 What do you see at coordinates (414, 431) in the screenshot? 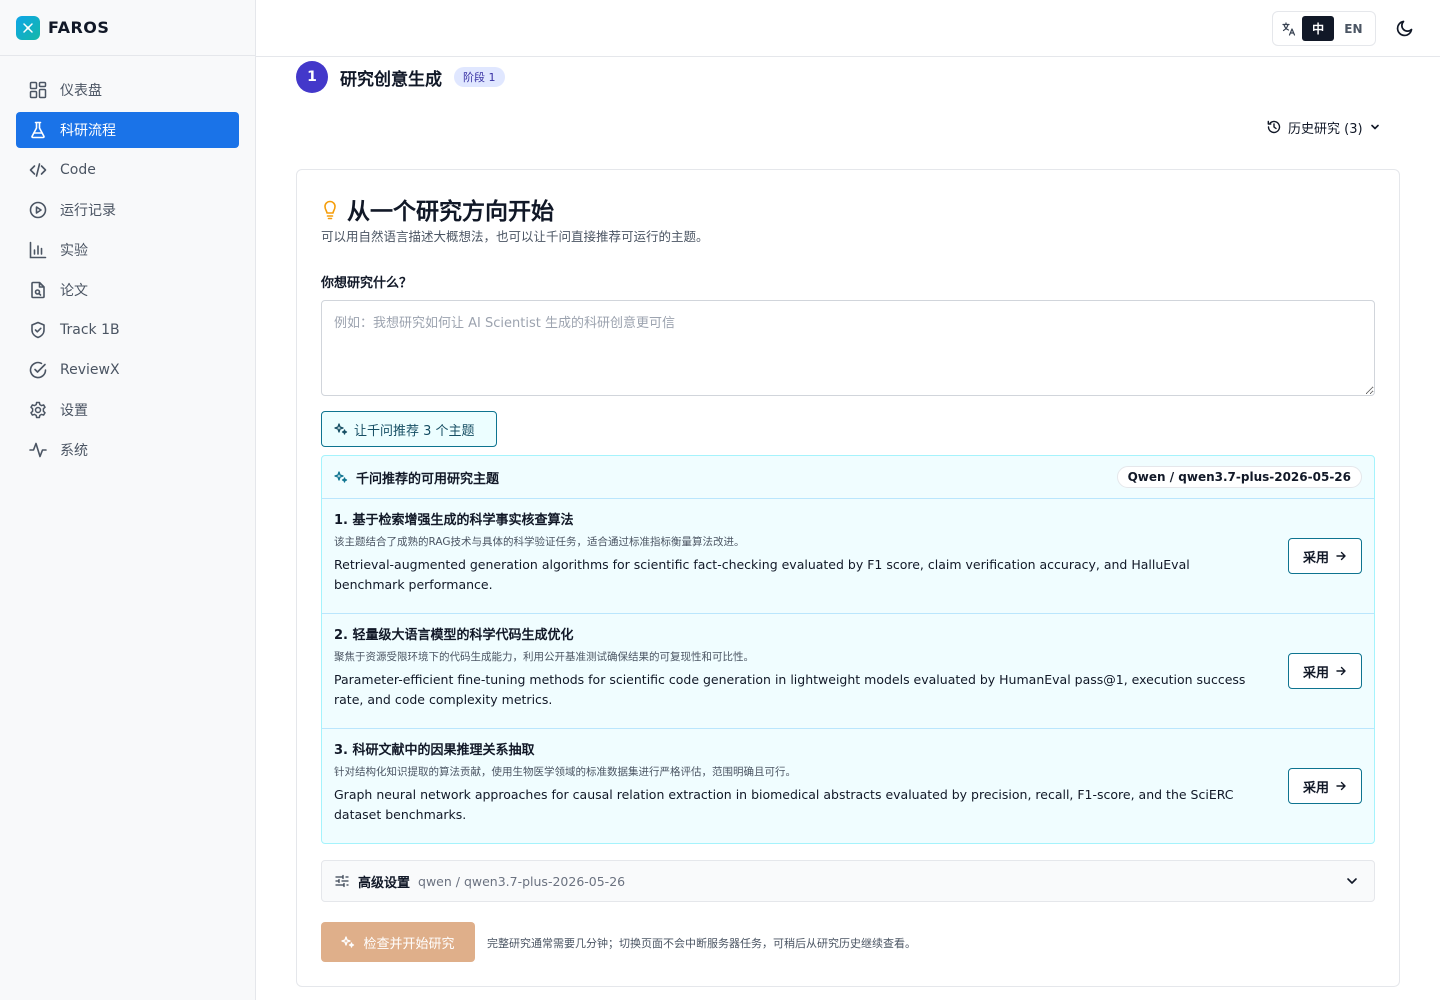
I see `suggest-topics-label: 让千问推荐 3 个主题` at bounding box center [414, 431].